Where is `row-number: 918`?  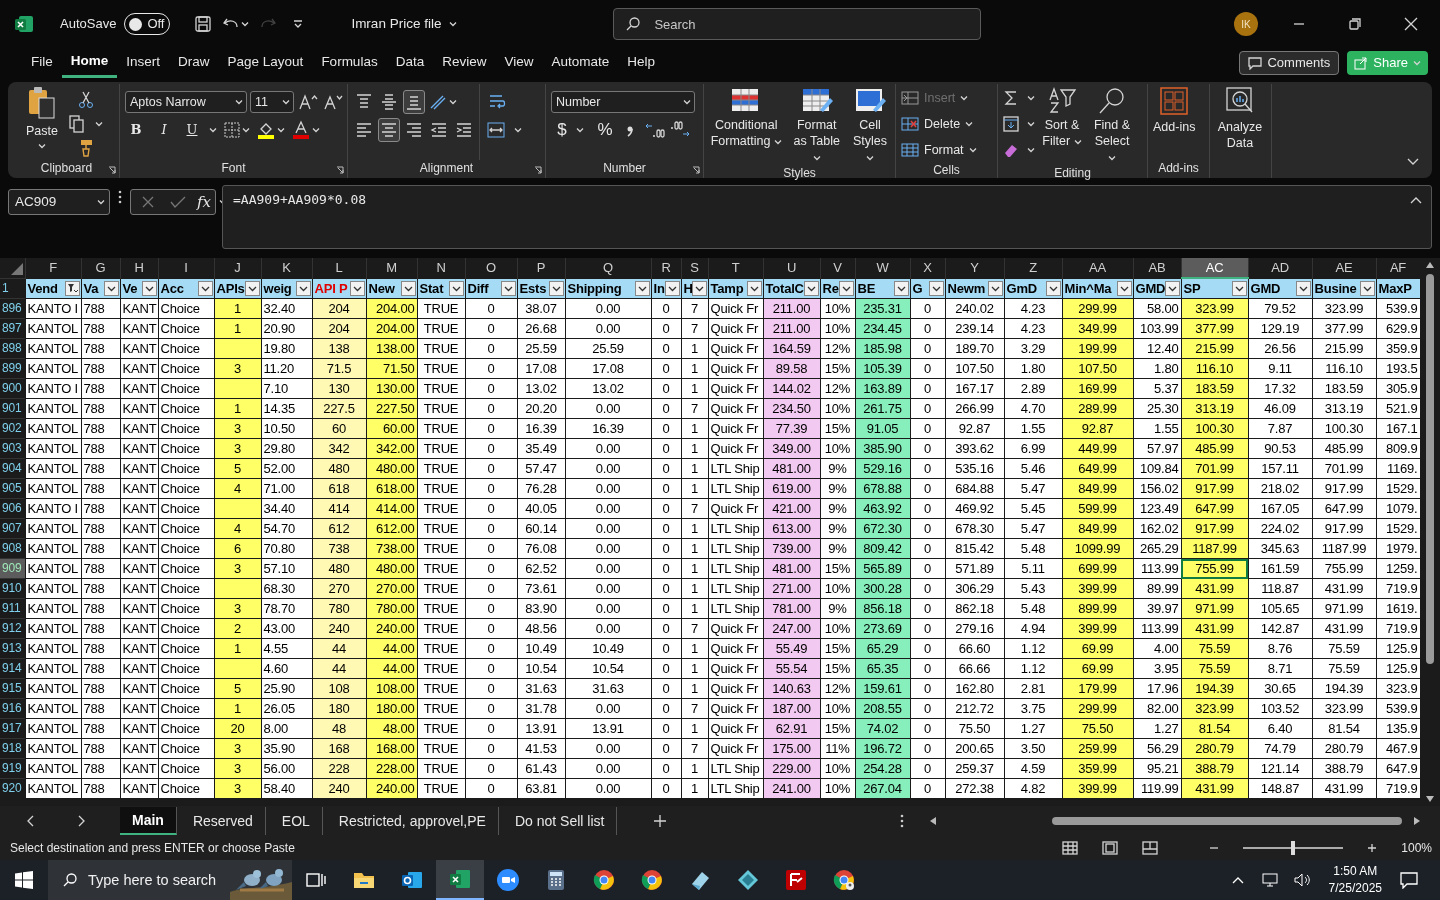 row-number: 918 is located at coordinates (12, 748).